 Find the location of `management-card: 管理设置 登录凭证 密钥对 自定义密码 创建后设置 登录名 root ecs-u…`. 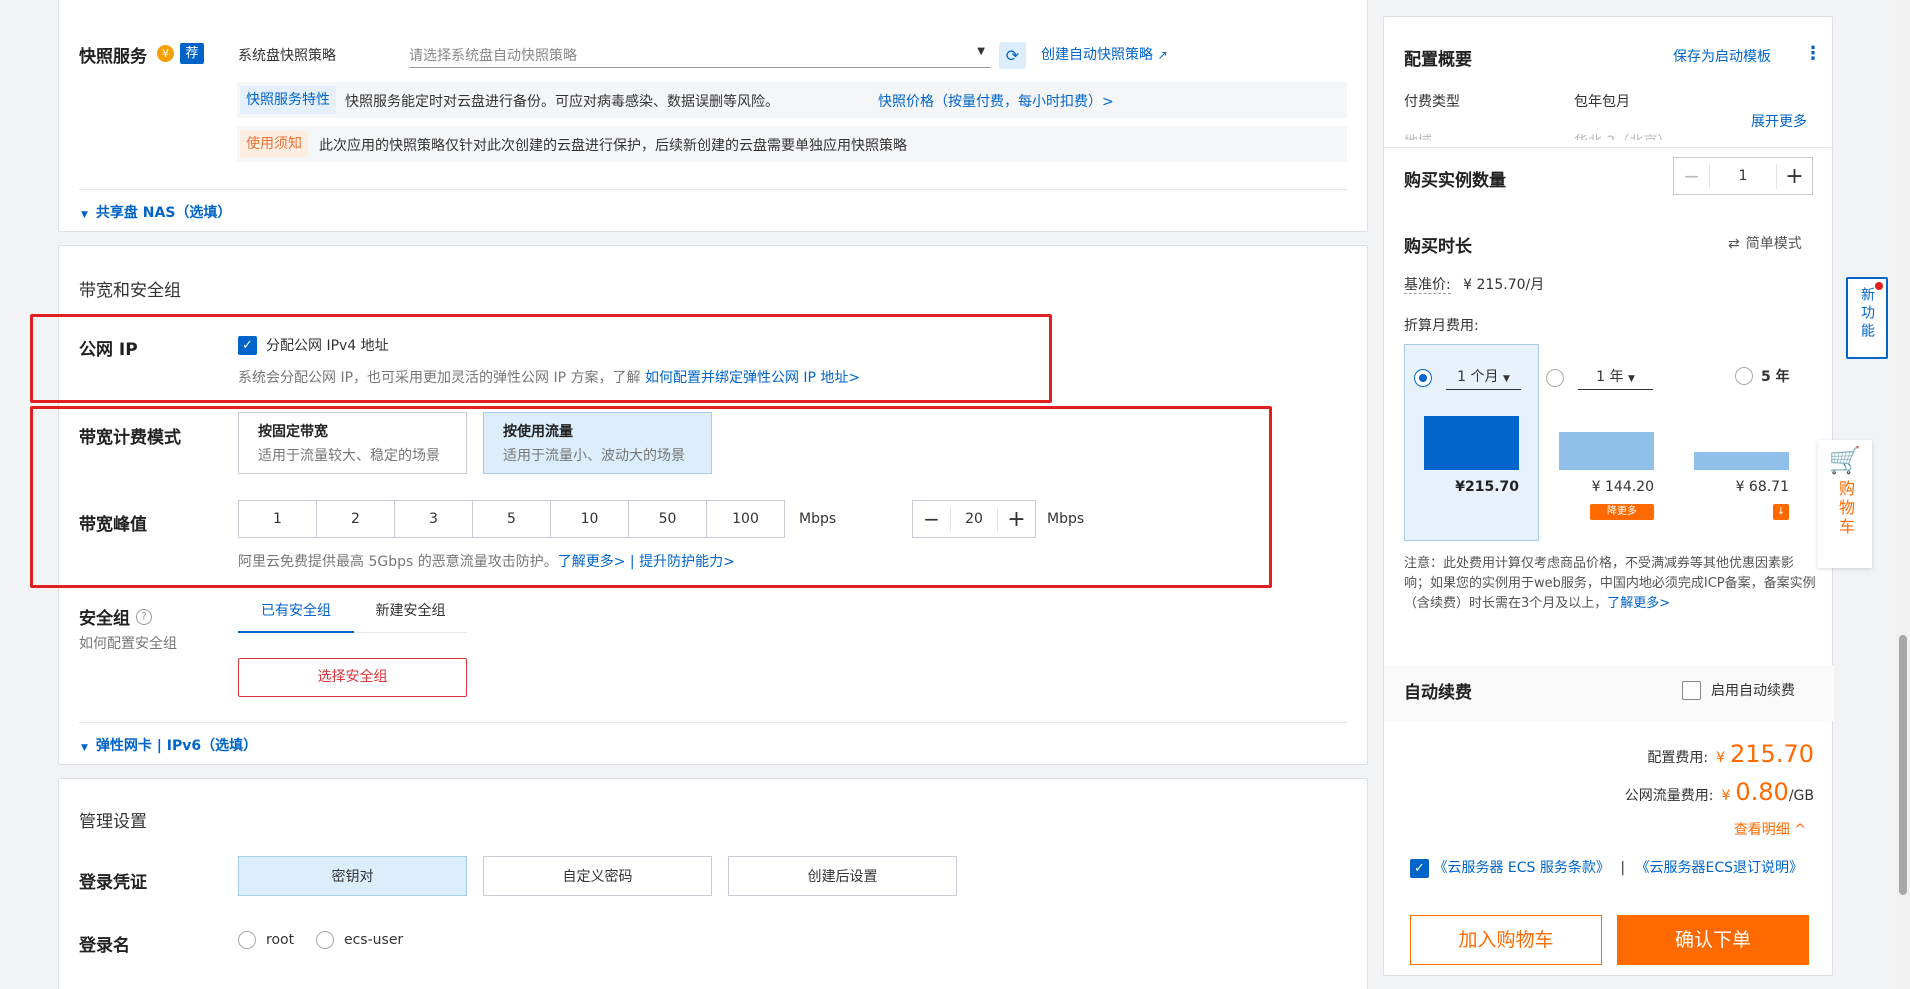

management-card: 管理设置 登录凭证 密钥对 自定义密码 创建后设置 登录名 root ecs-u… is located at coordinates (713, 883).